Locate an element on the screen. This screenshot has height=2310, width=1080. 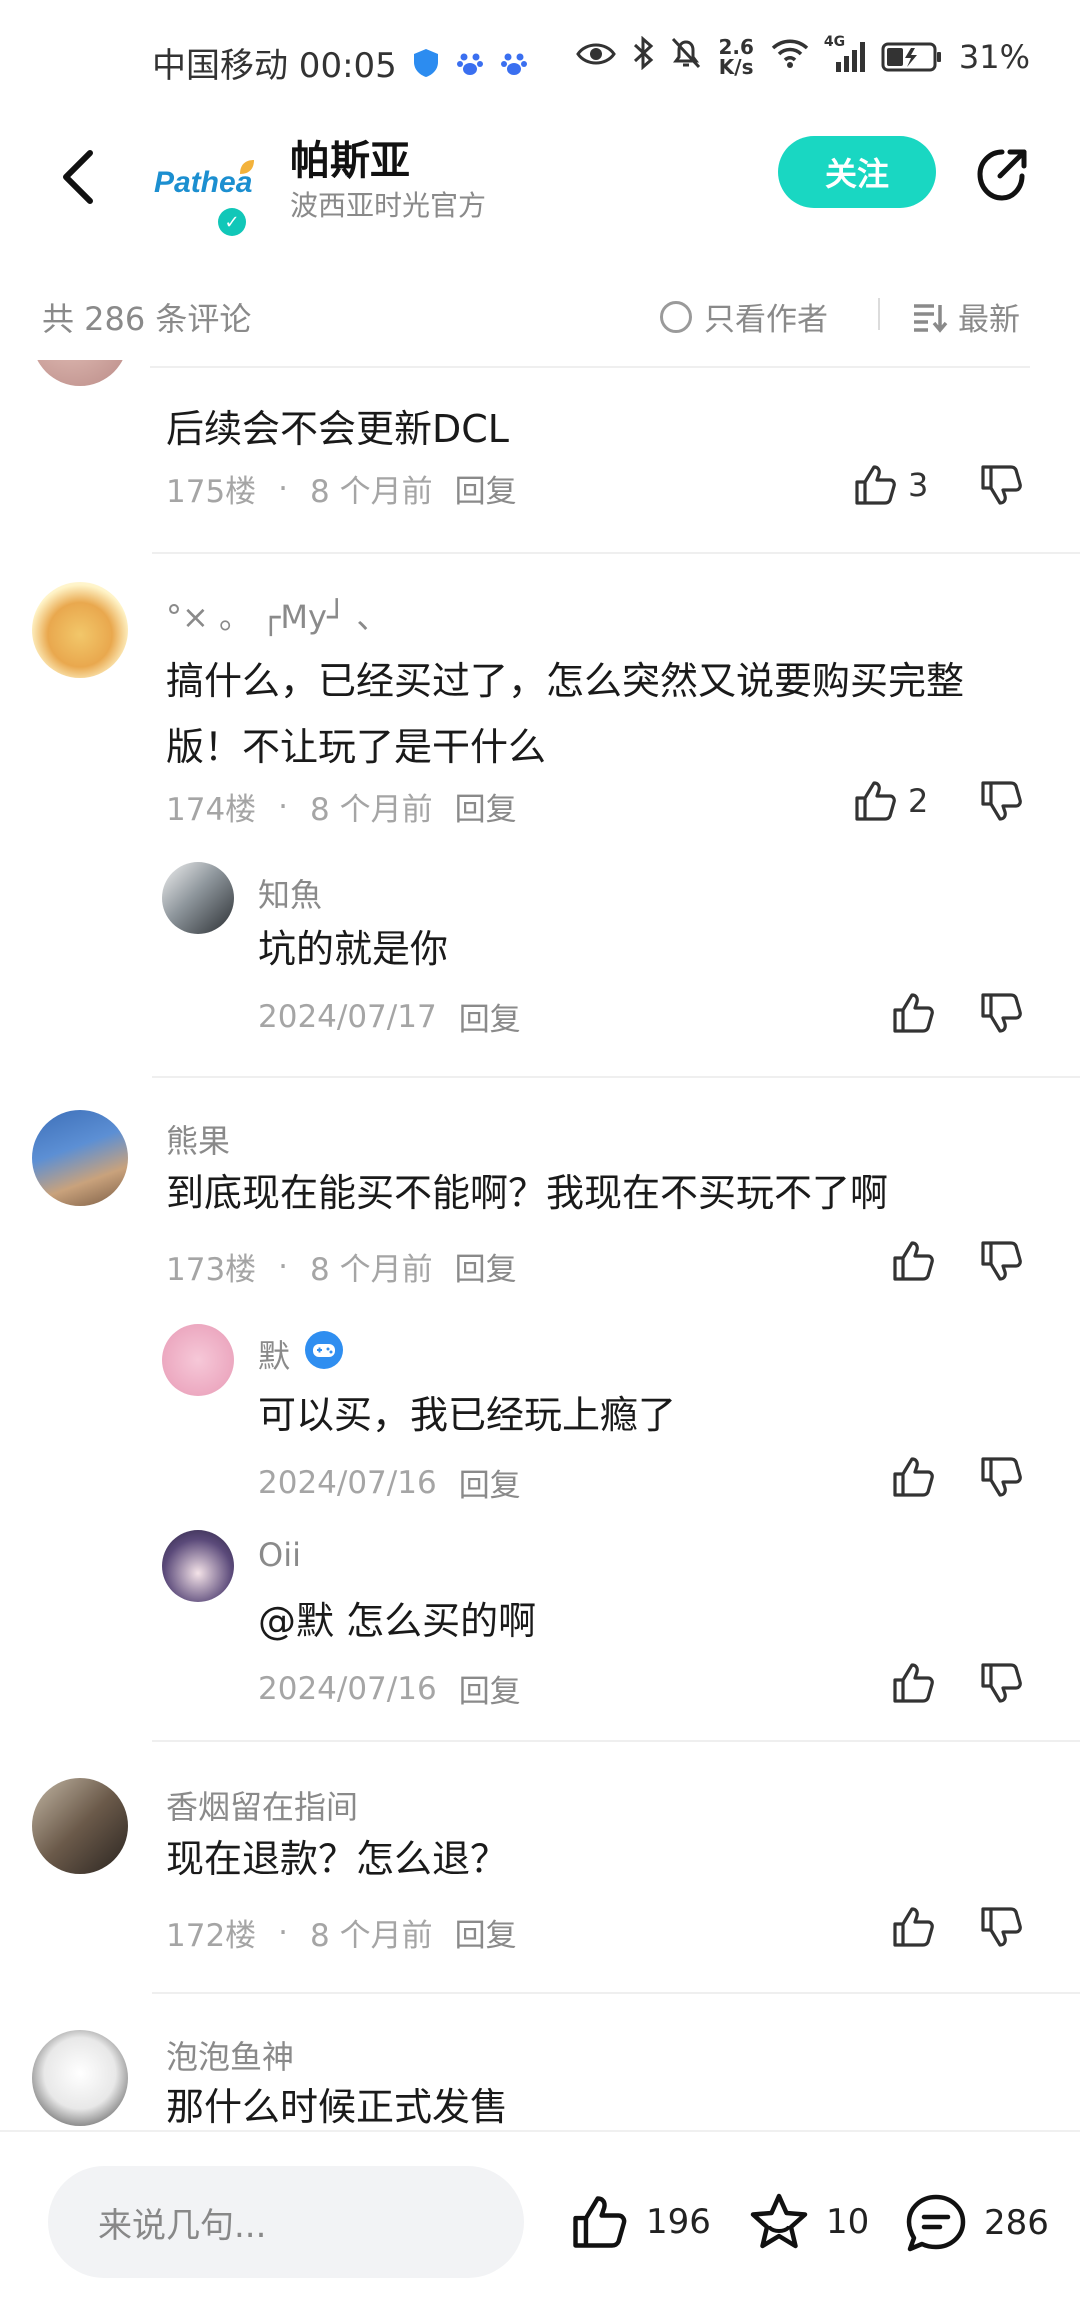
back-button is located at coordinates (78, 177).